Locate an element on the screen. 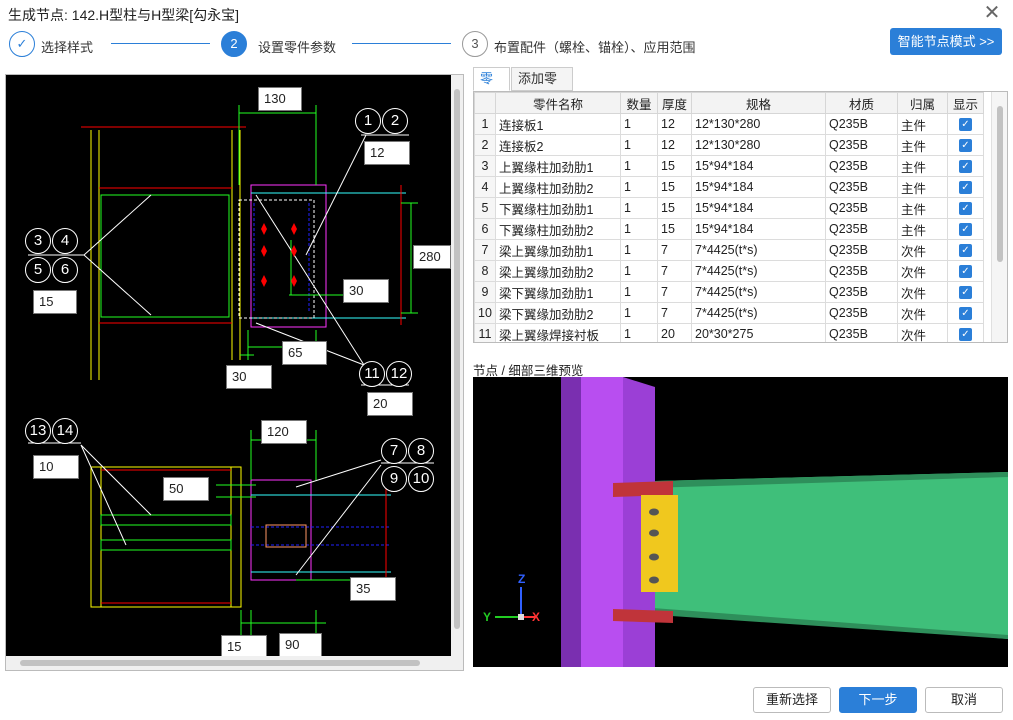 The width and height of the screenshot is (1013, 720). col-header-thickness: 厚度 is located at coordinates (674, 103).